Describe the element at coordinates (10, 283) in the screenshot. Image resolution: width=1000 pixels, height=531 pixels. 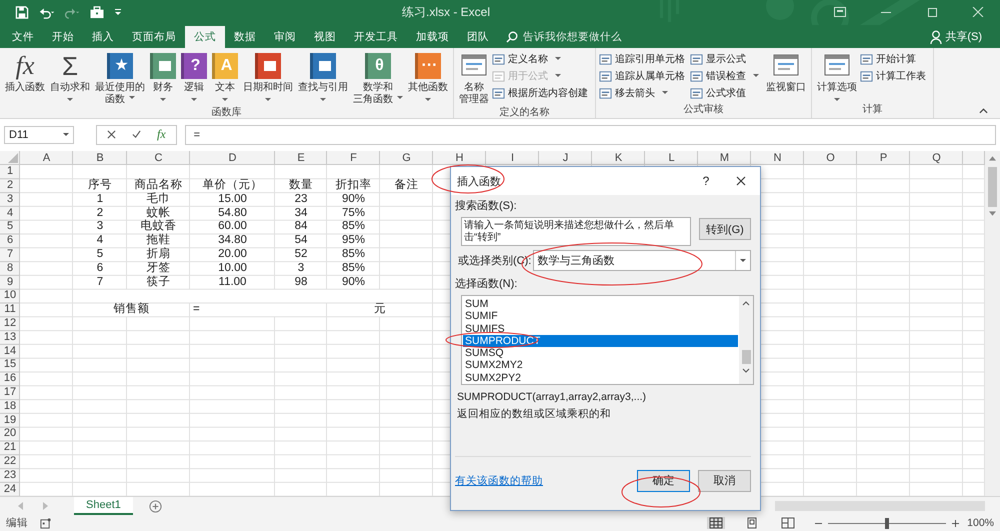
I see `row-header: 9` at that location.